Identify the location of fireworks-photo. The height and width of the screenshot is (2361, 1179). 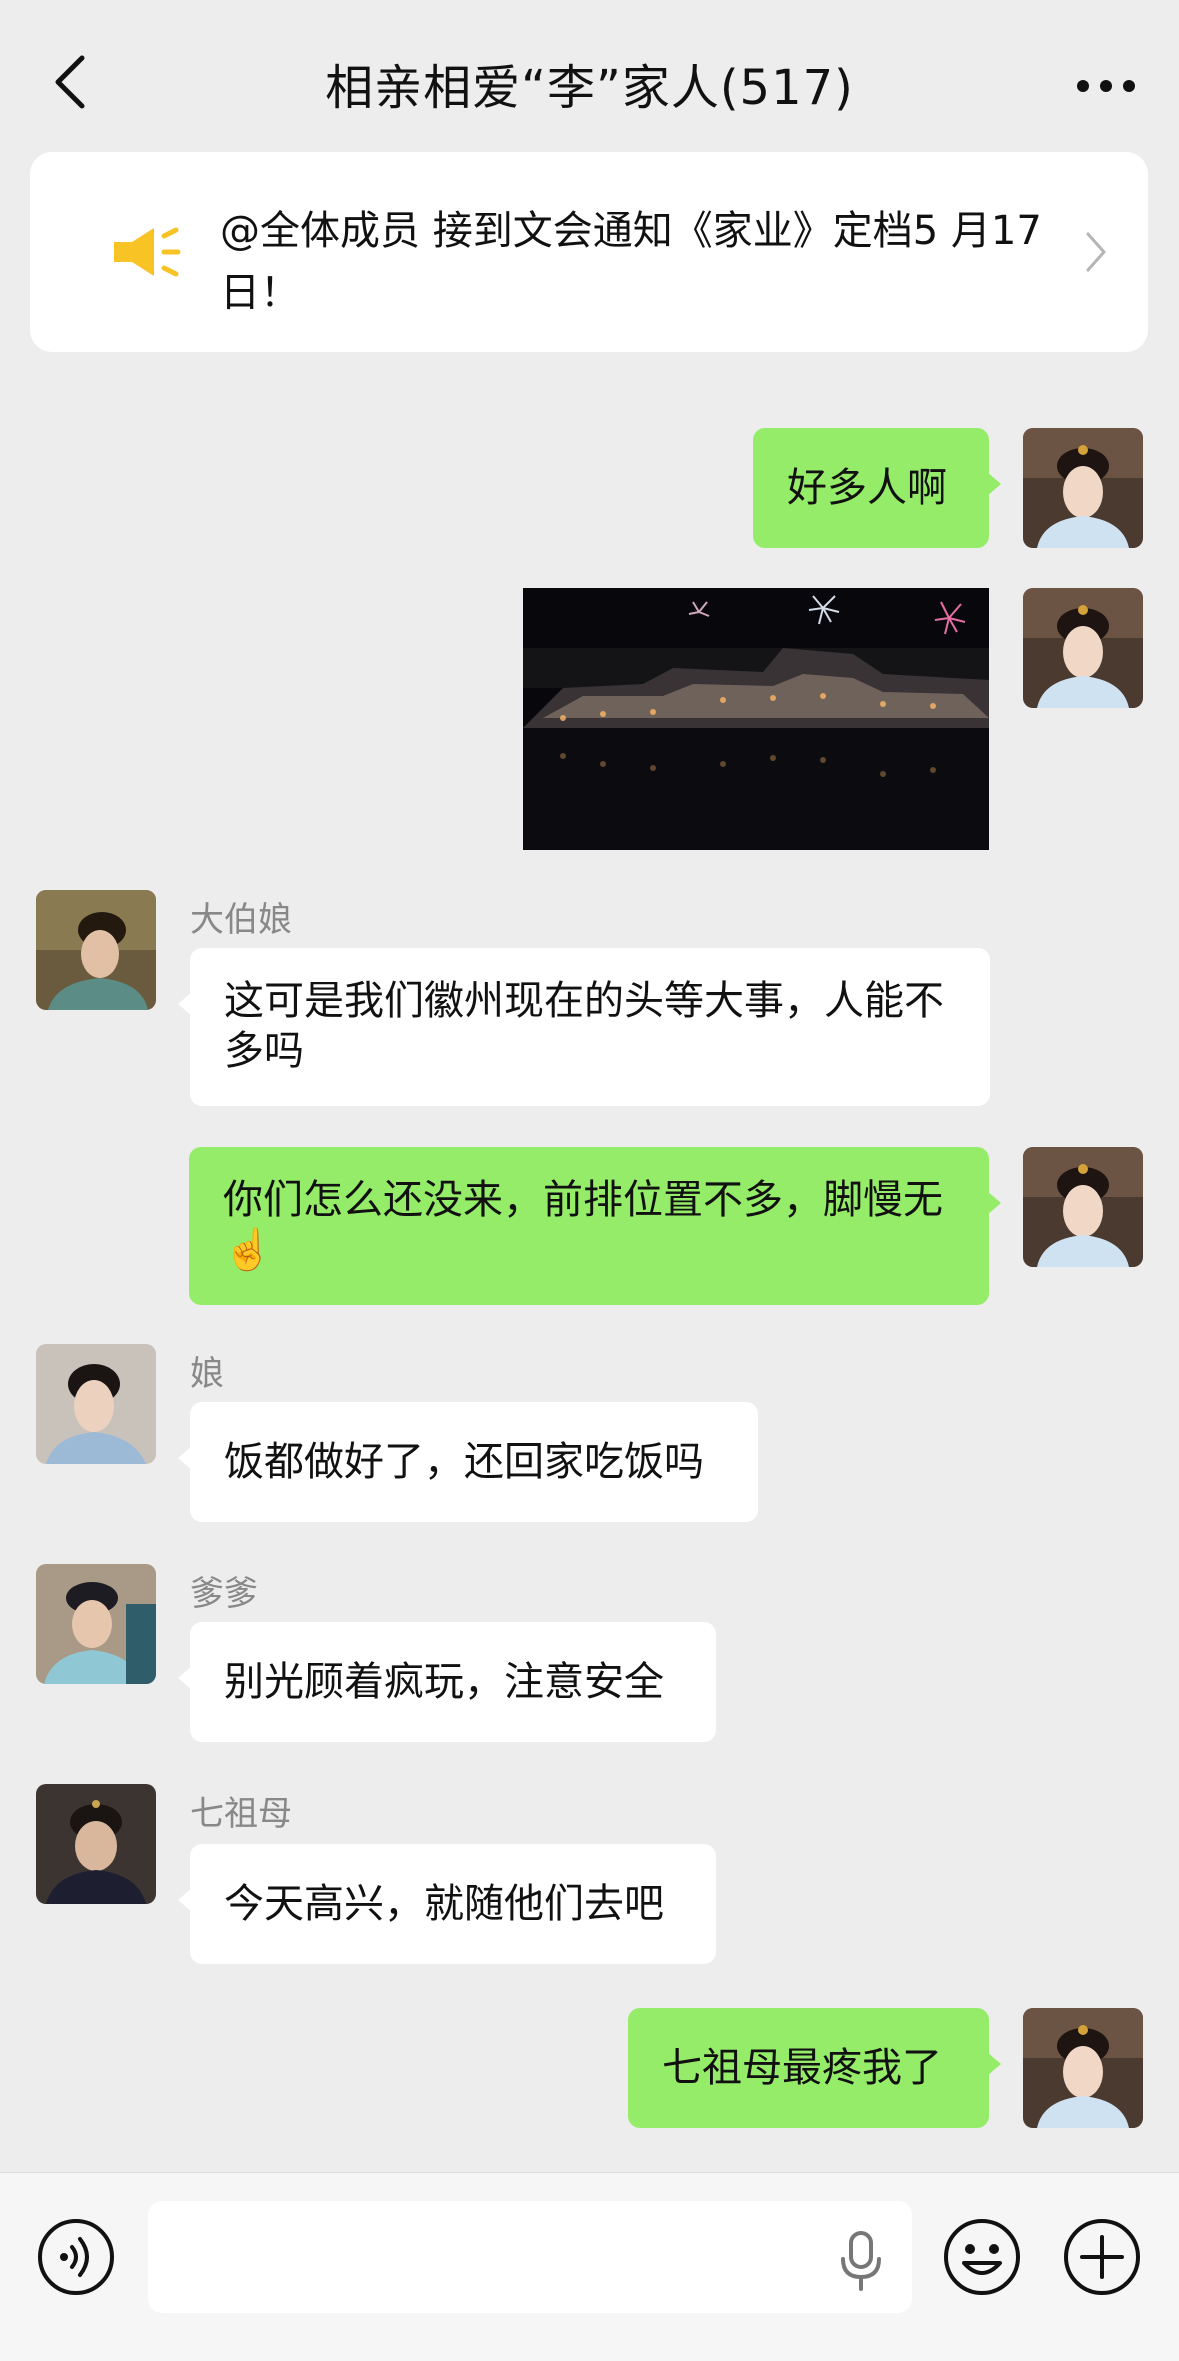
(756, 719).